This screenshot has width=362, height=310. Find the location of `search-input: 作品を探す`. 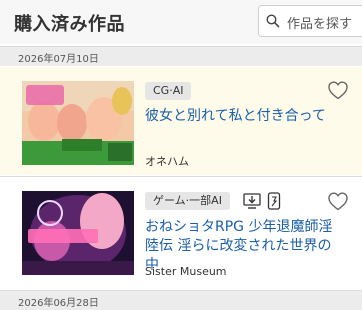

search-input: 作品を探す is located at coordinates (310, 21).